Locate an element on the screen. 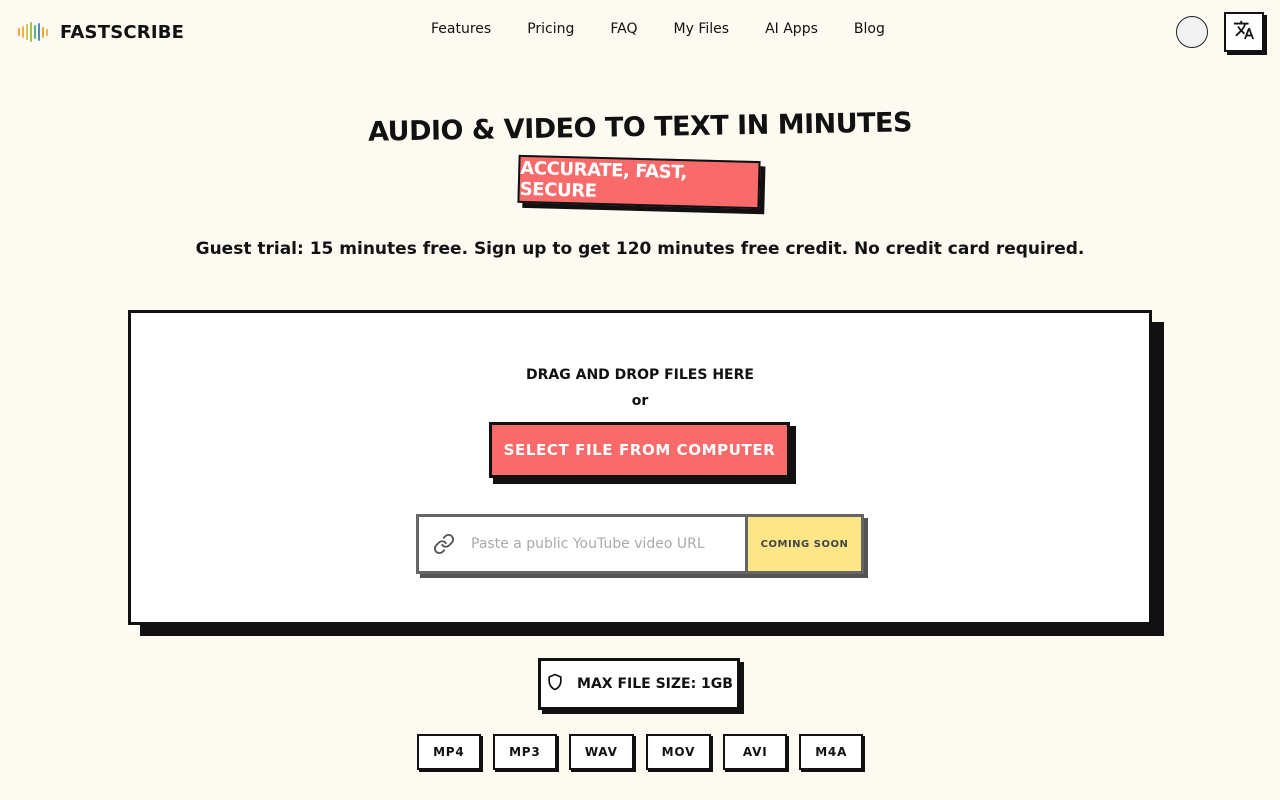 This screenshot has height=800, width=1280. select-file-button: SELECT FILE FROM COMPUTER is located at coordinates (639, 450).